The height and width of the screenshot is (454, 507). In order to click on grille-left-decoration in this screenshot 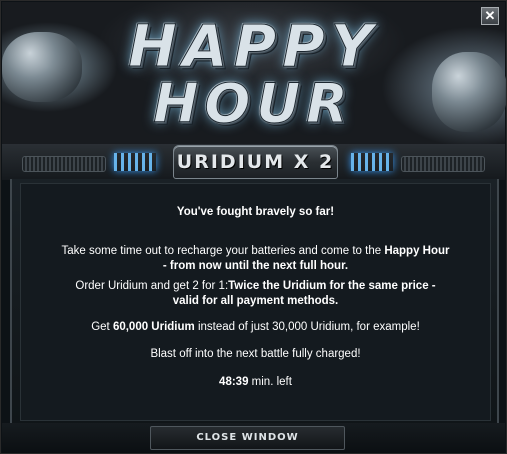, I will do `click(64, 164)`.